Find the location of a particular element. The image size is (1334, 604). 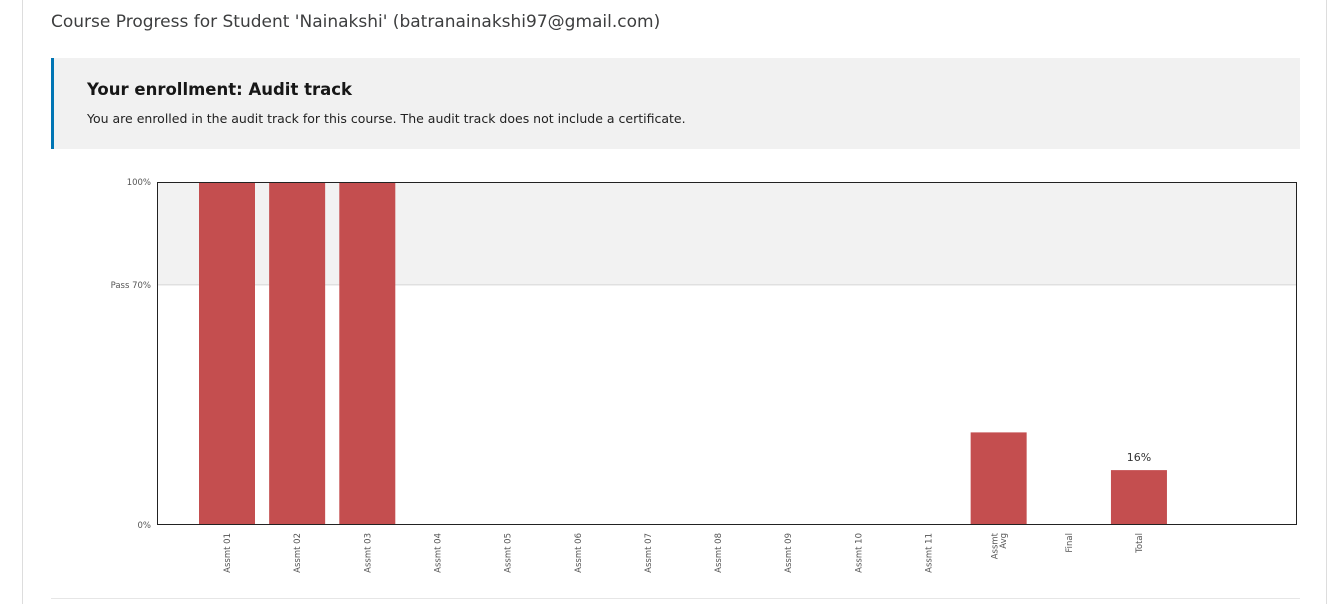

bottom-divider is located at coordinates (675, 598).